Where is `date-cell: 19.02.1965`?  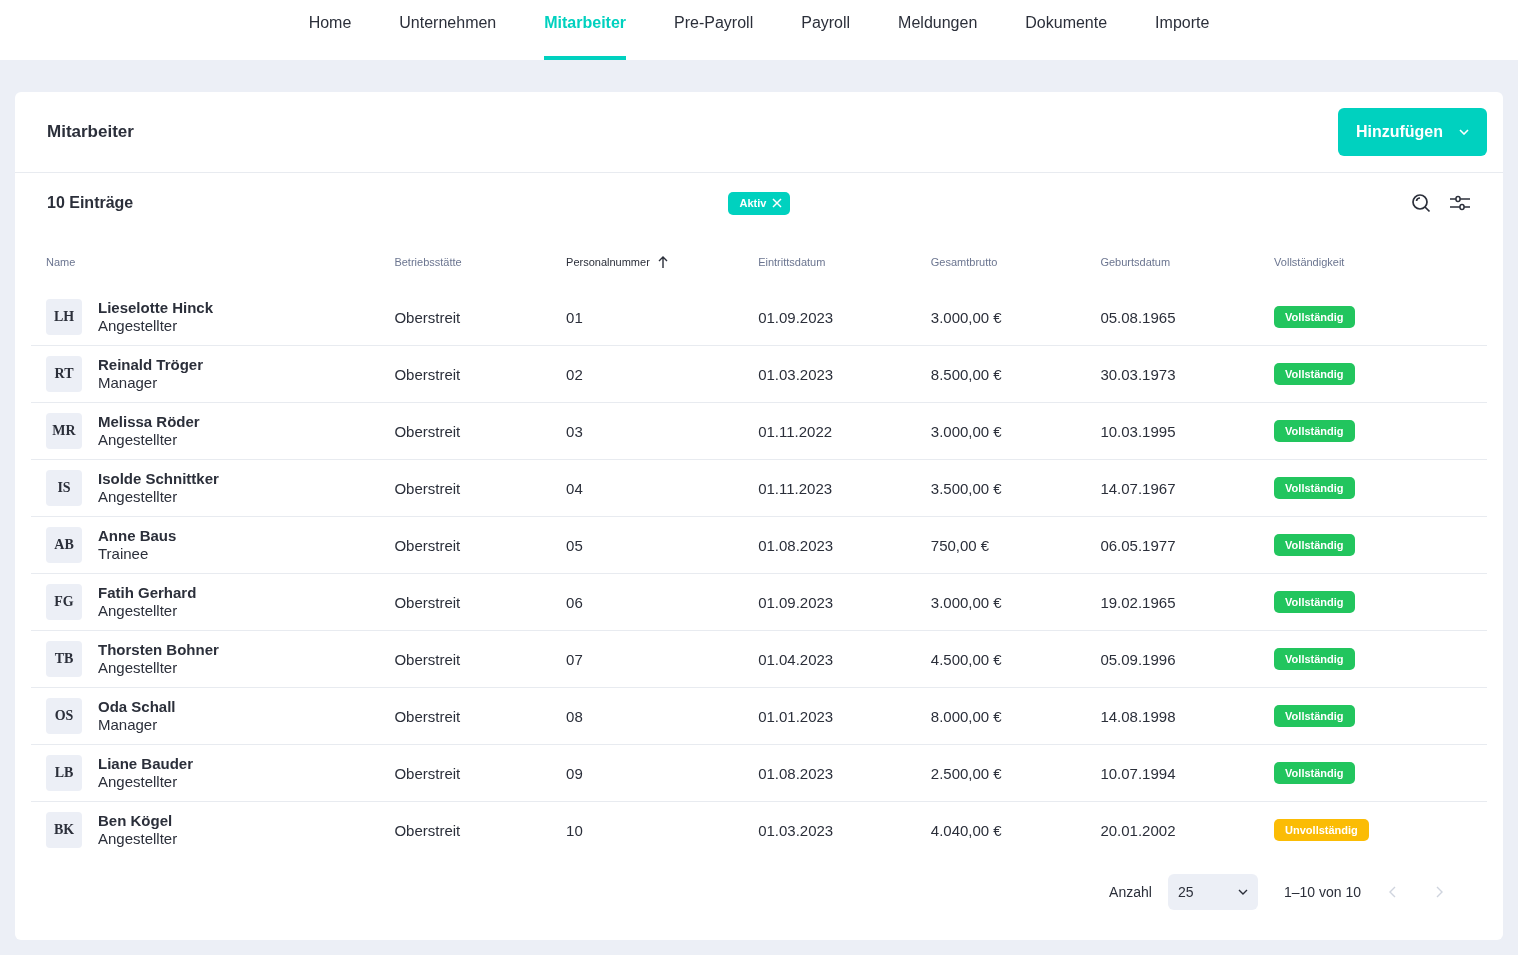 date-cell: 19.02.1965 is located at coordinates (1138, 602).